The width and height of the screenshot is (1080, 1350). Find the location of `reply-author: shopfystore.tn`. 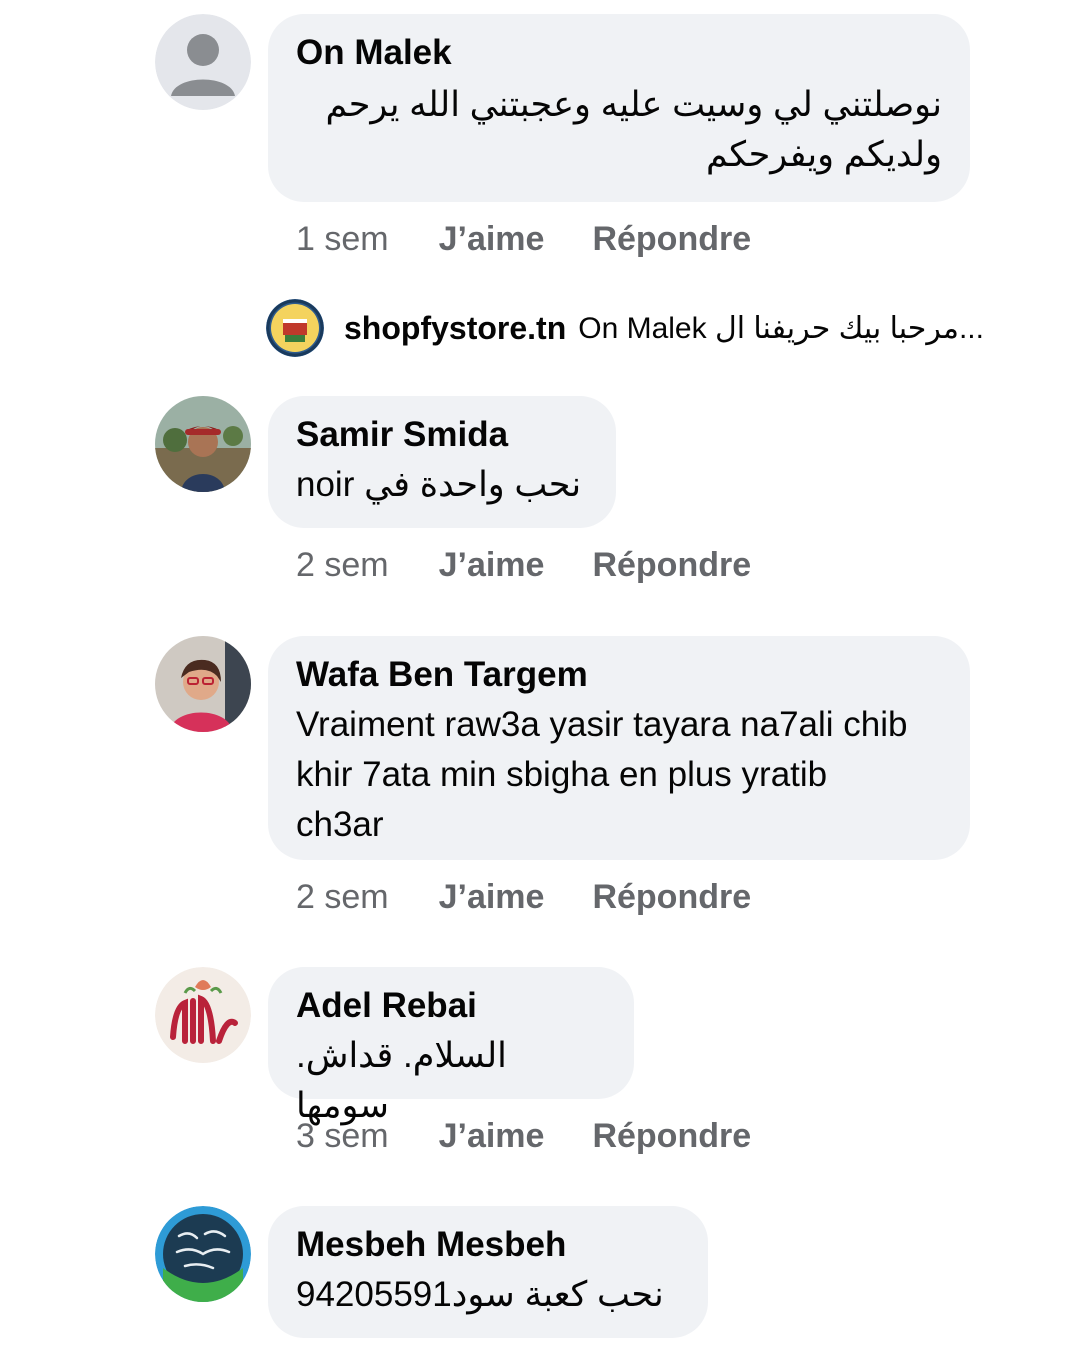

reply-author: shopfystore.tn is located at coordinates (455, 328).